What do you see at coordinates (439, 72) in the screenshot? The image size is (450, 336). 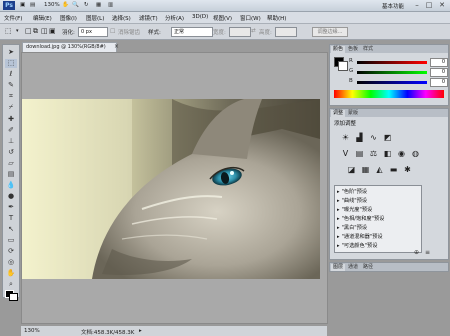 I see `green-value: 0` at bounding box center [439, 72].